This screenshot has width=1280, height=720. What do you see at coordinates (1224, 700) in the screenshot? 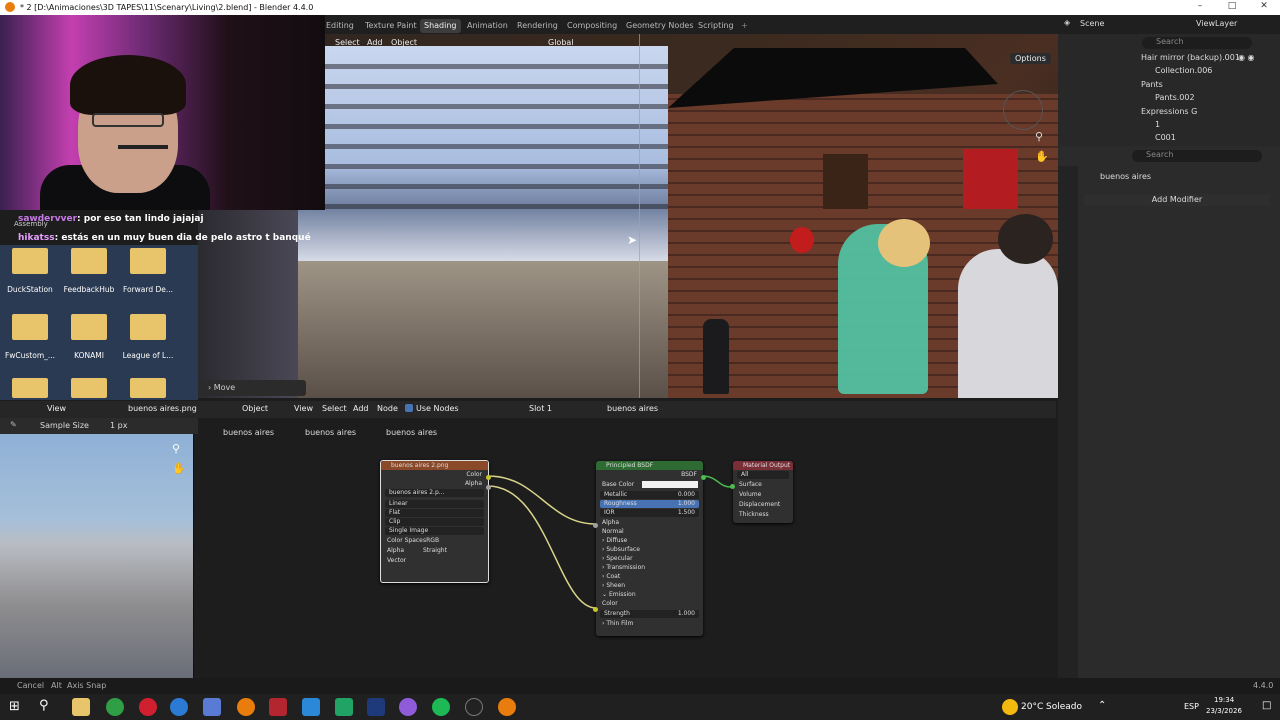
I see `clock-time: 19:34` at bounding box center [1224, 700].